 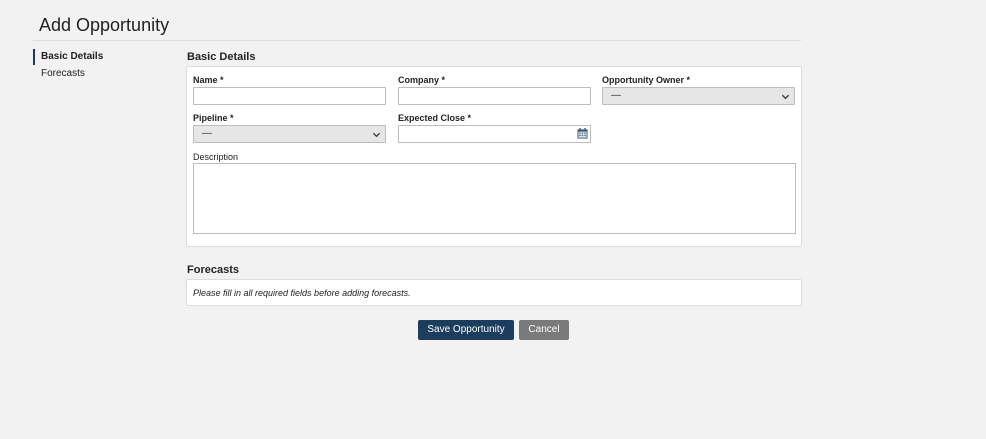 What do you see at coordinates (435, 118) in the screenshot?
I see `expected-close-label: Expected Close *` at bounding box center [435, 118].